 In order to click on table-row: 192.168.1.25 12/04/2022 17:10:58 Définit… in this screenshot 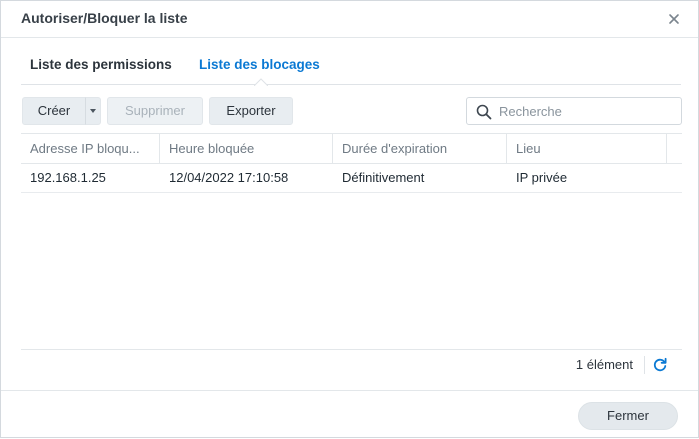, I will do `click(351, 178)`.